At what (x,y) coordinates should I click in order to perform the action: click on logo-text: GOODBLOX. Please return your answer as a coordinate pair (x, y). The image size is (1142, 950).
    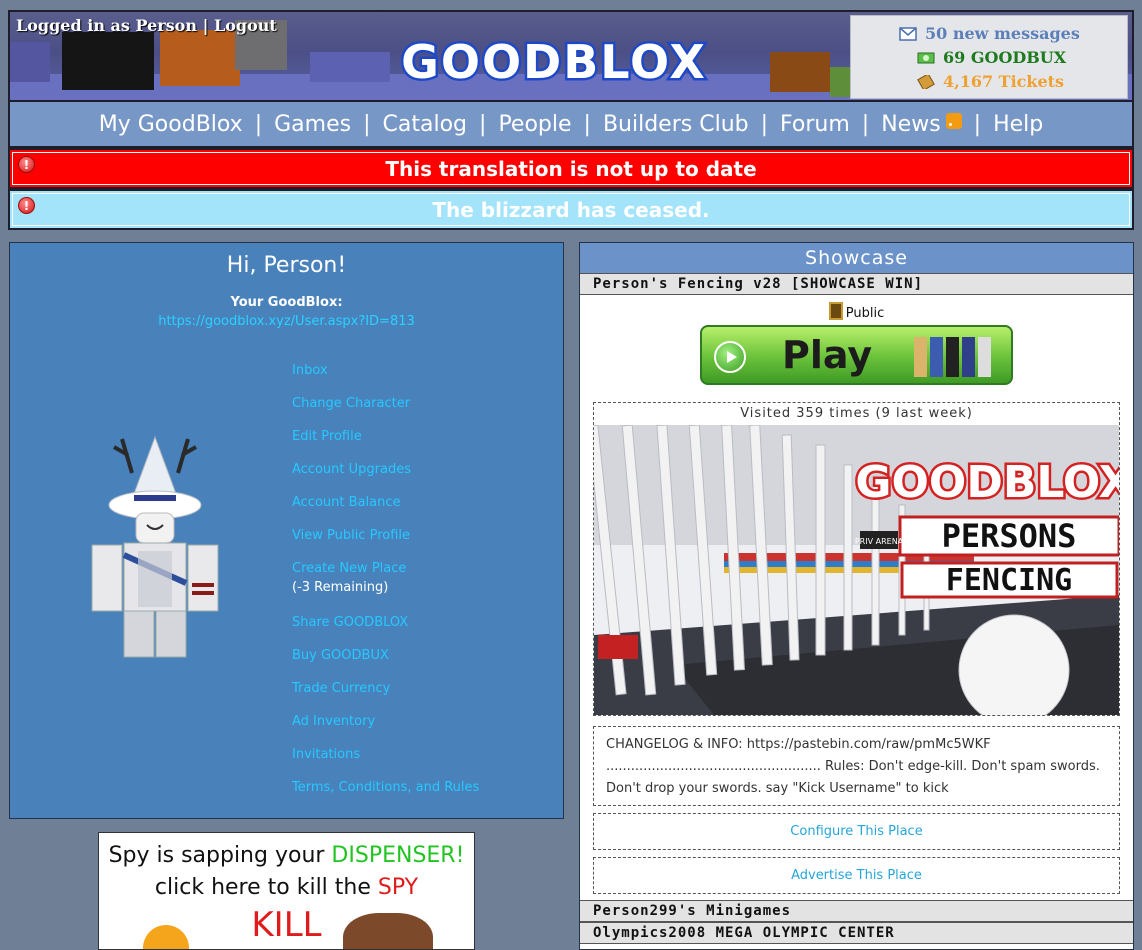
    Looking at the image, I should click on (554, 62).